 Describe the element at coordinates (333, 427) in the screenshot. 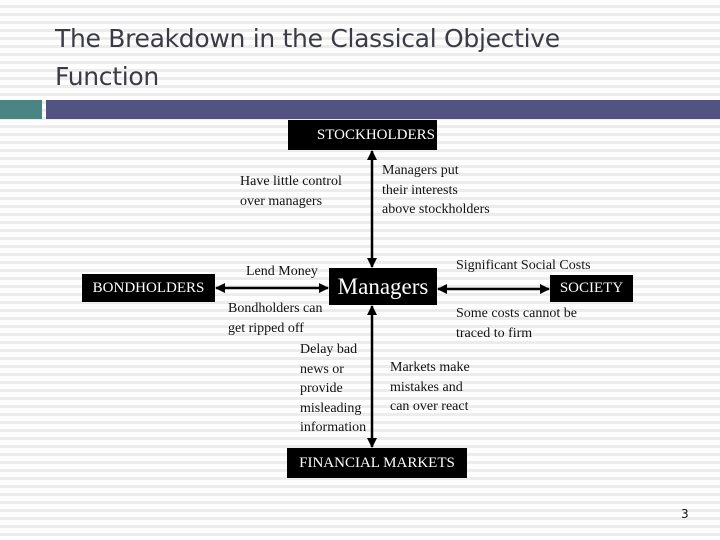

I see `label-line: information` at that location.